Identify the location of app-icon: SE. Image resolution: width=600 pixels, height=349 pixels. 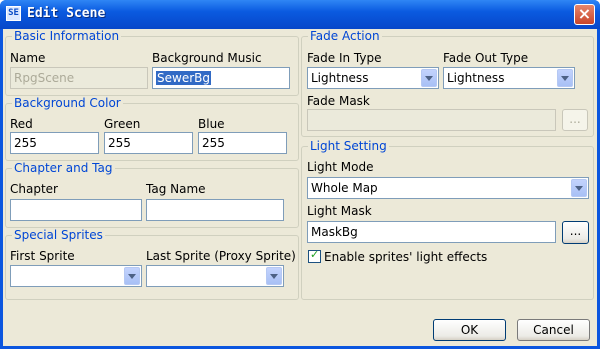
(13, 13).